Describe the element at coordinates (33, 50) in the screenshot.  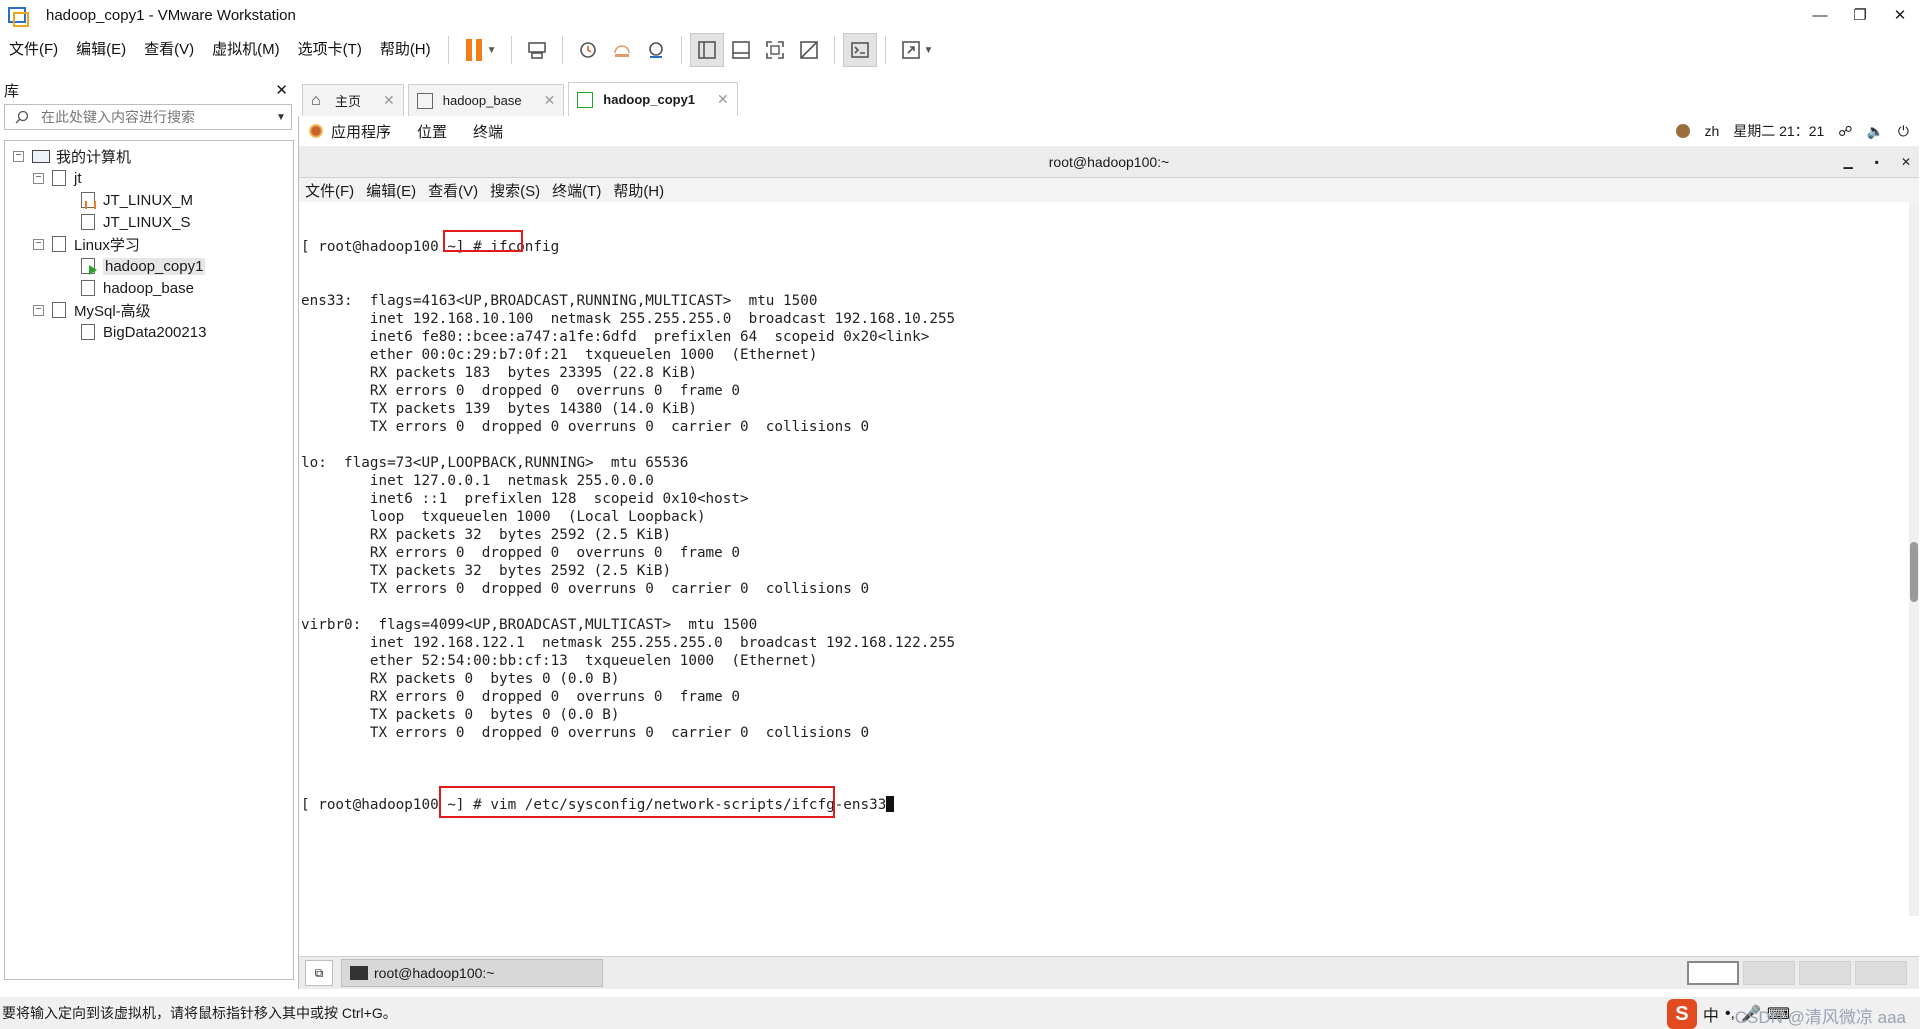
I see `menu-file: 文件(F)` at that location.